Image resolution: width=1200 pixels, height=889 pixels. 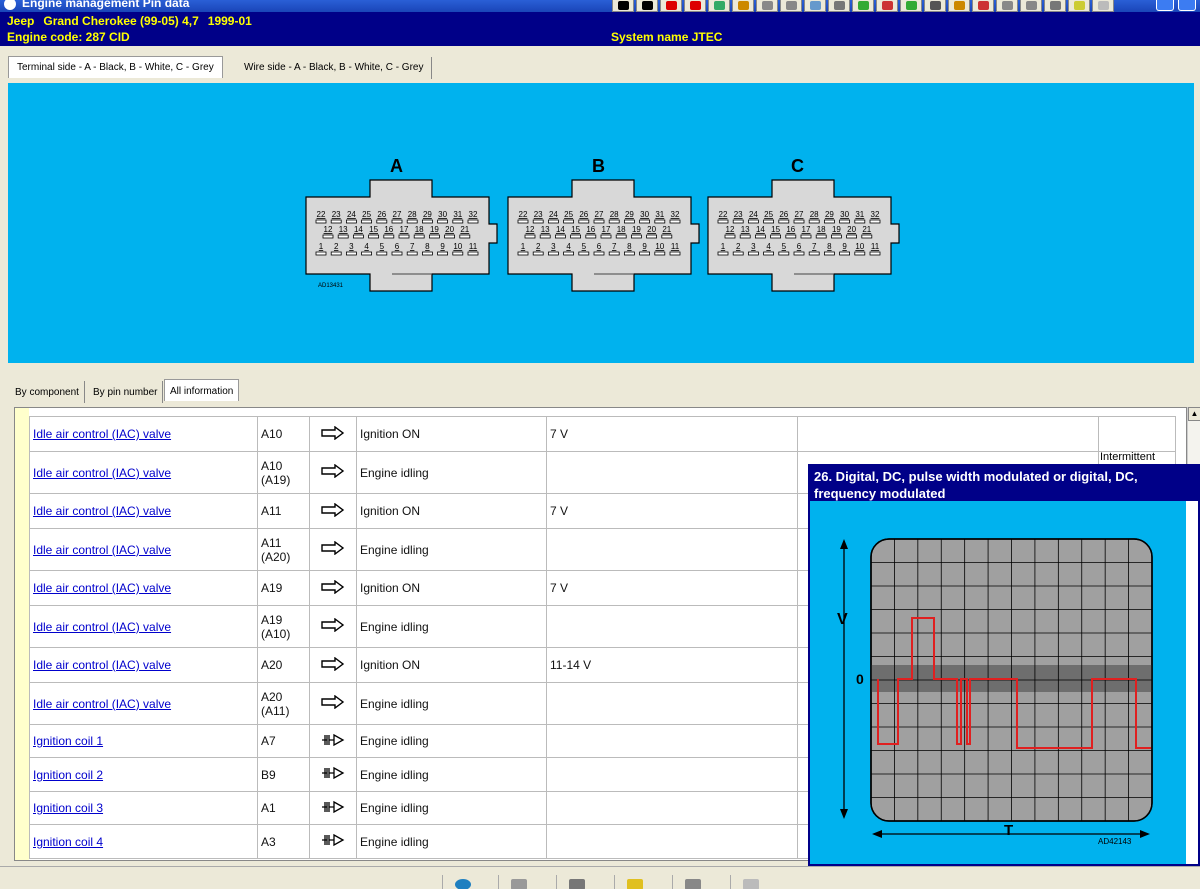 I want to click on tools-icon, so click(x=815, y=6).